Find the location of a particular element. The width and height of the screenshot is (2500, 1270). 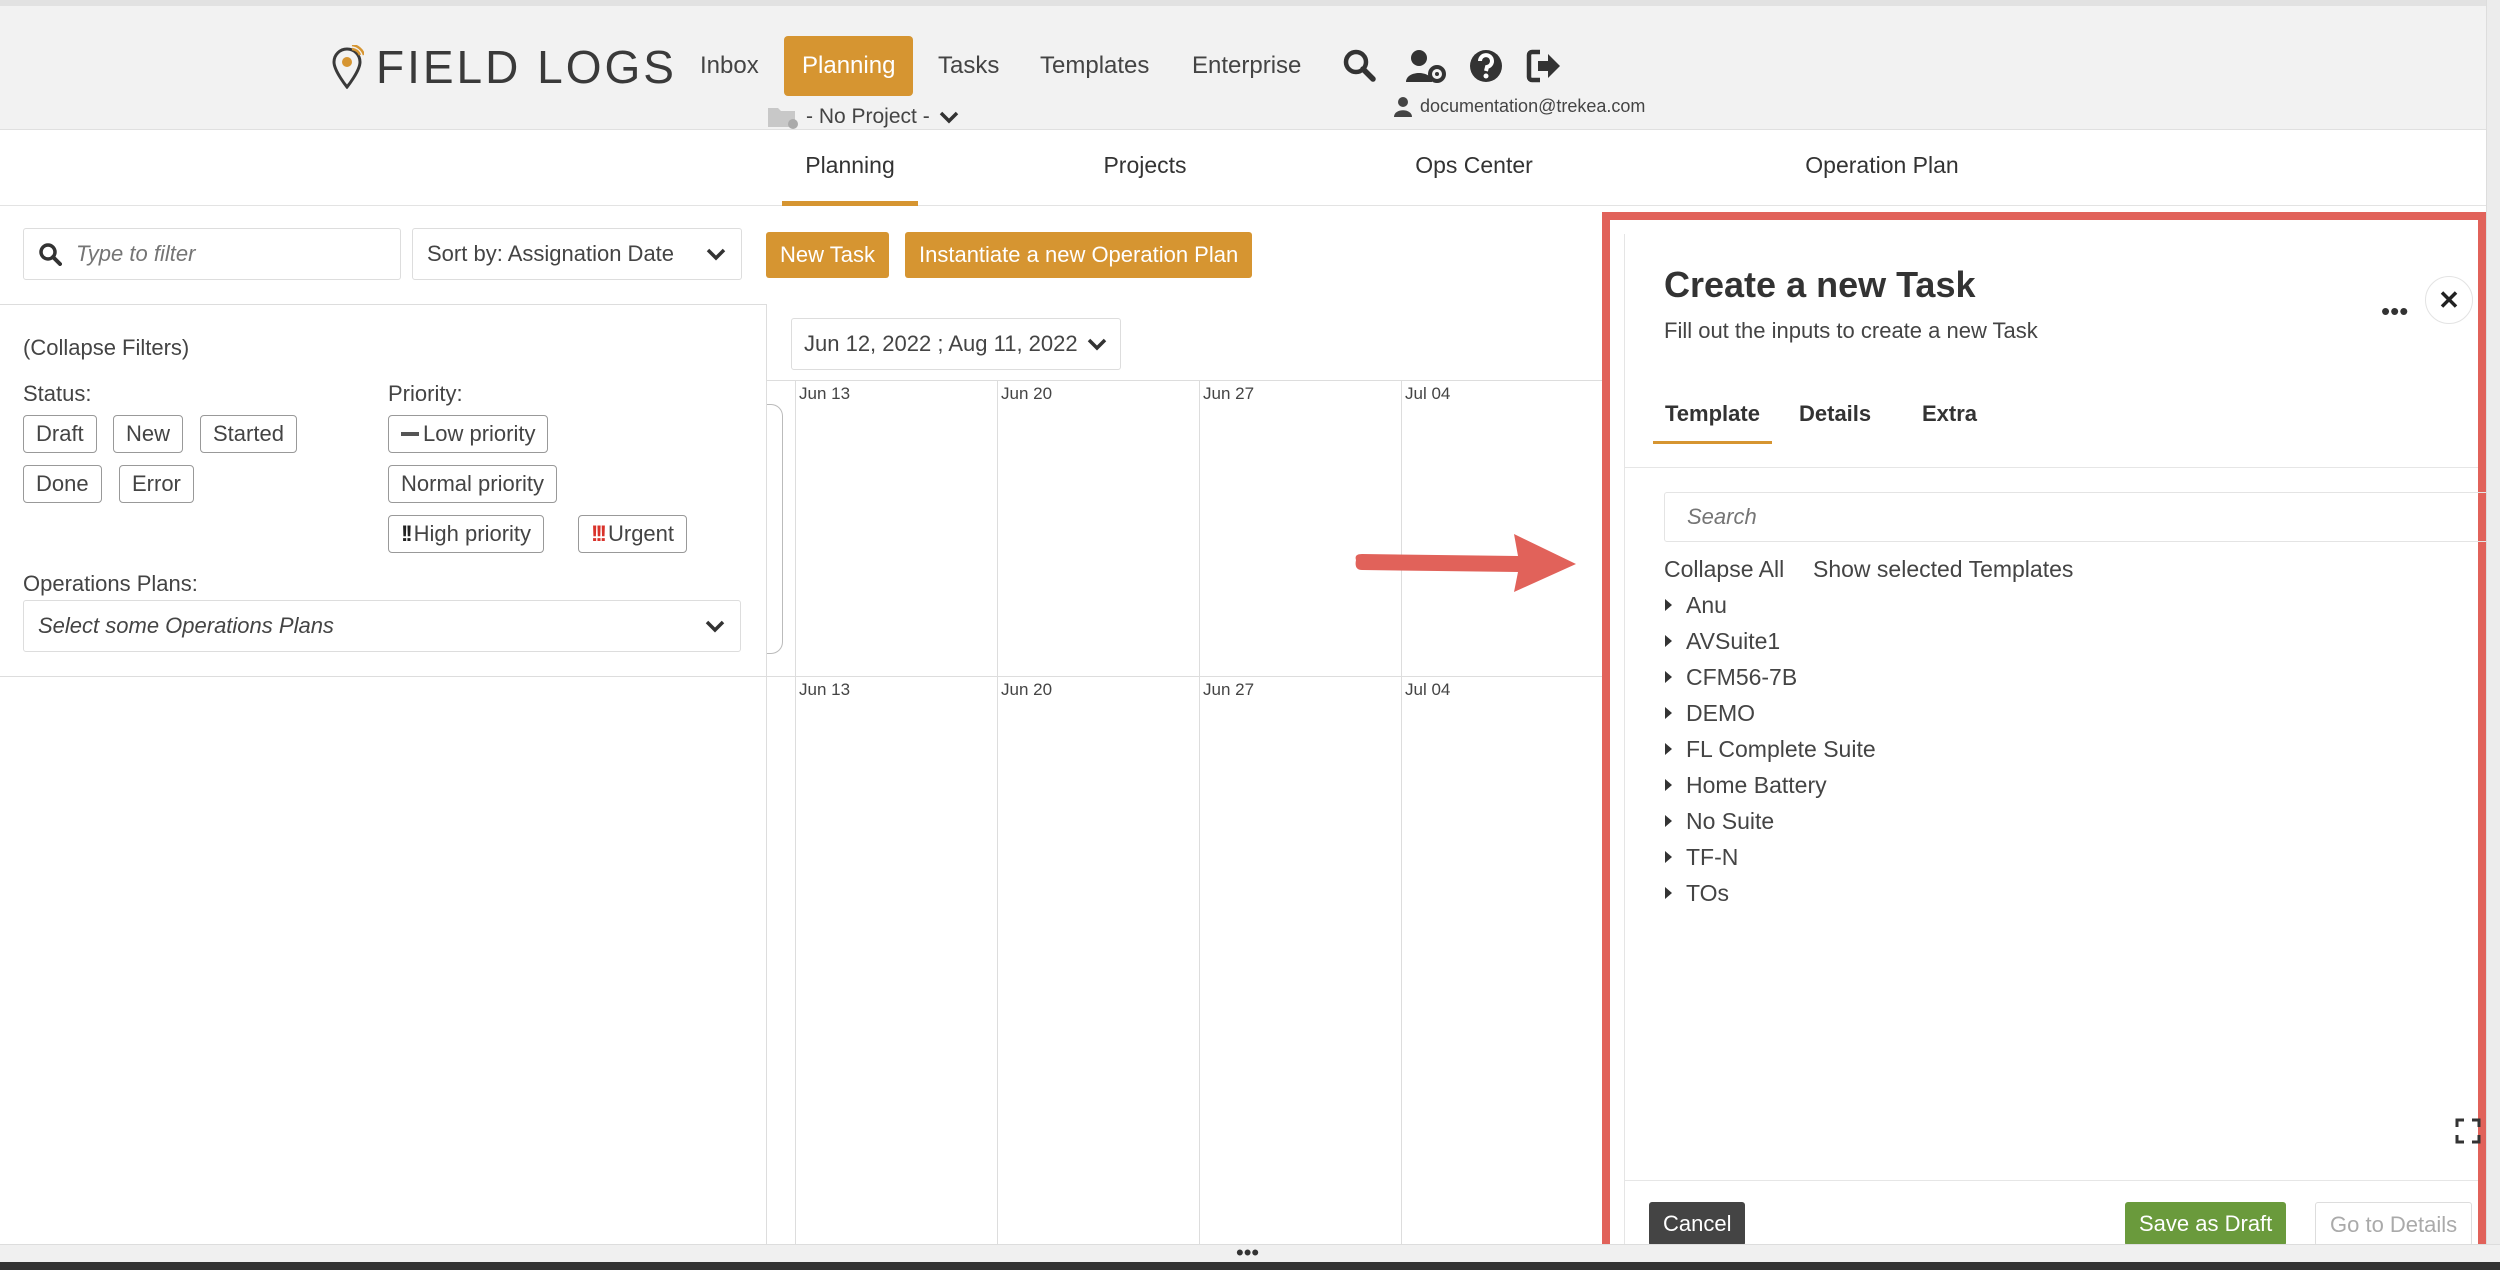

user-info: documentation@trekea.com is located at coordinates (1519, 106).